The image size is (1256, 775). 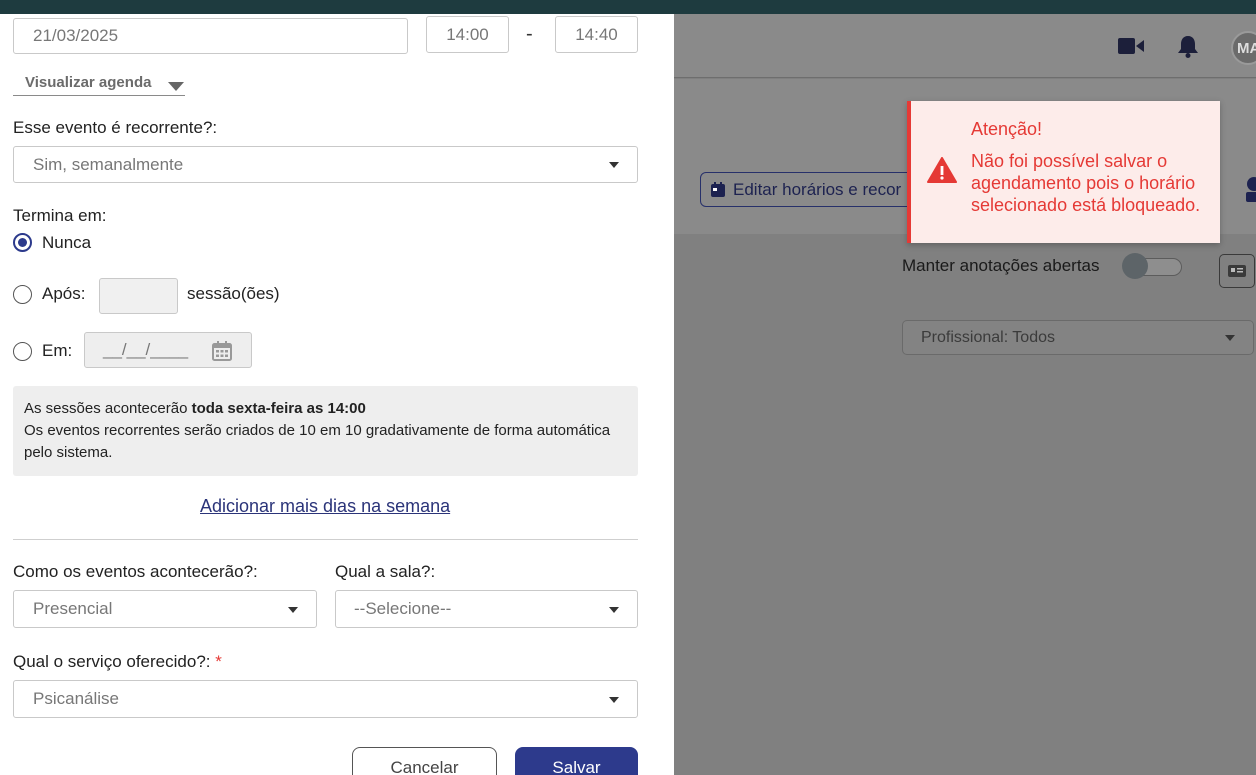 What do you see at coordinates (138, 296) in the screenshot?
I see `sessions-count-input` at bounding box center [138, 296].